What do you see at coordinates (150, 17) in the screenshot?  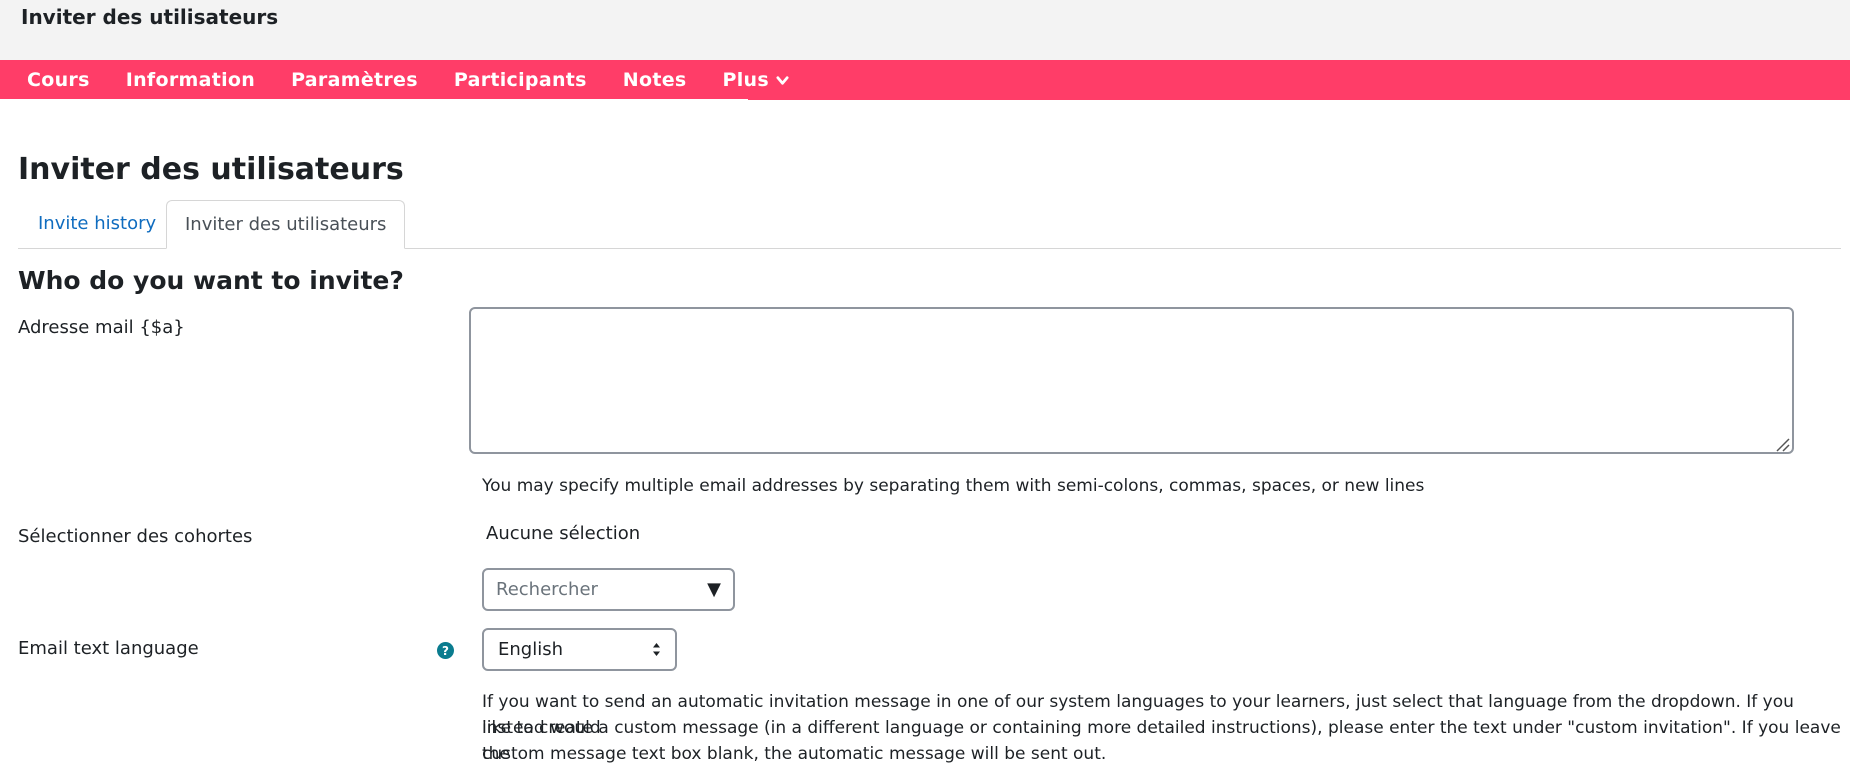 I see `header-title: Inviter des utilisateurs` at bounding box center [150, 17].